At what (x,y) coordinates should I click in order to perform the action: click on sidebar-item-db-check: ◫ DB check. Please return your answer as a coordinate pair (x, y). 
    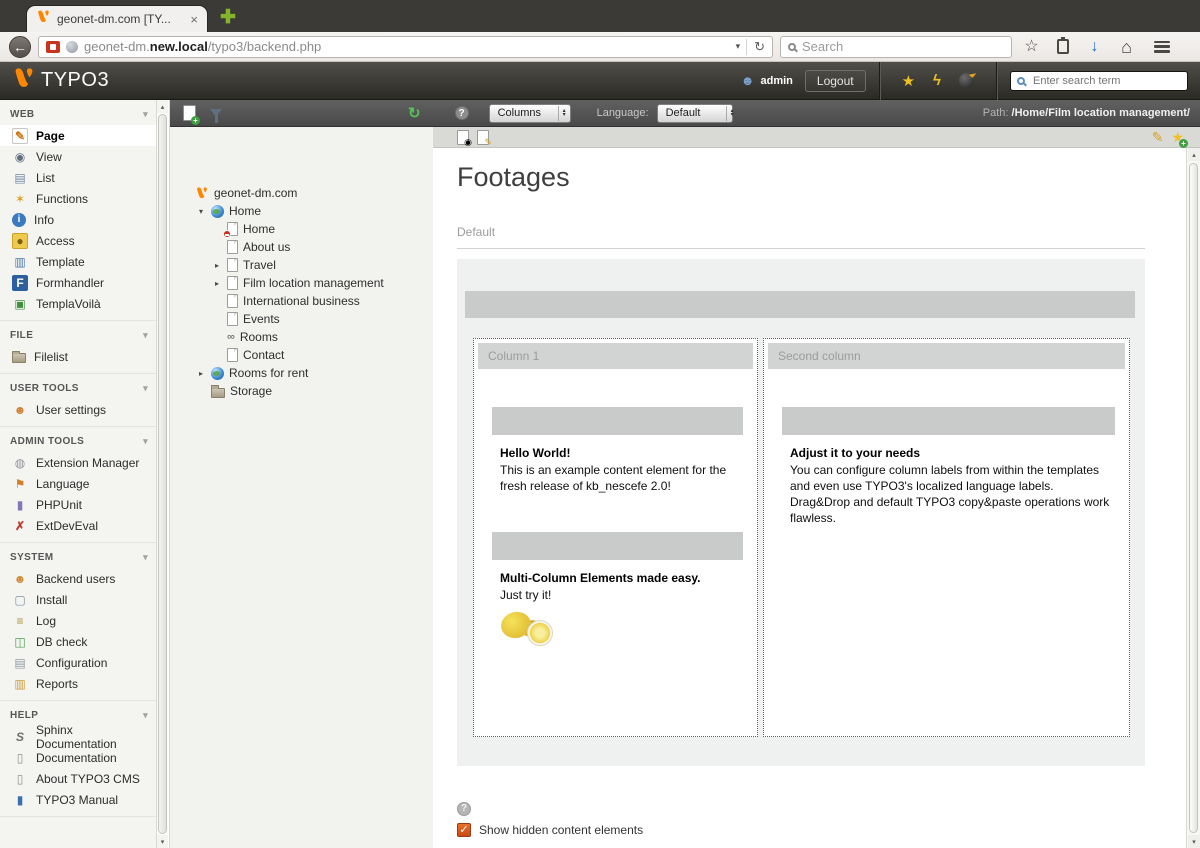
    Looking at the image, I should click on (78, 641).